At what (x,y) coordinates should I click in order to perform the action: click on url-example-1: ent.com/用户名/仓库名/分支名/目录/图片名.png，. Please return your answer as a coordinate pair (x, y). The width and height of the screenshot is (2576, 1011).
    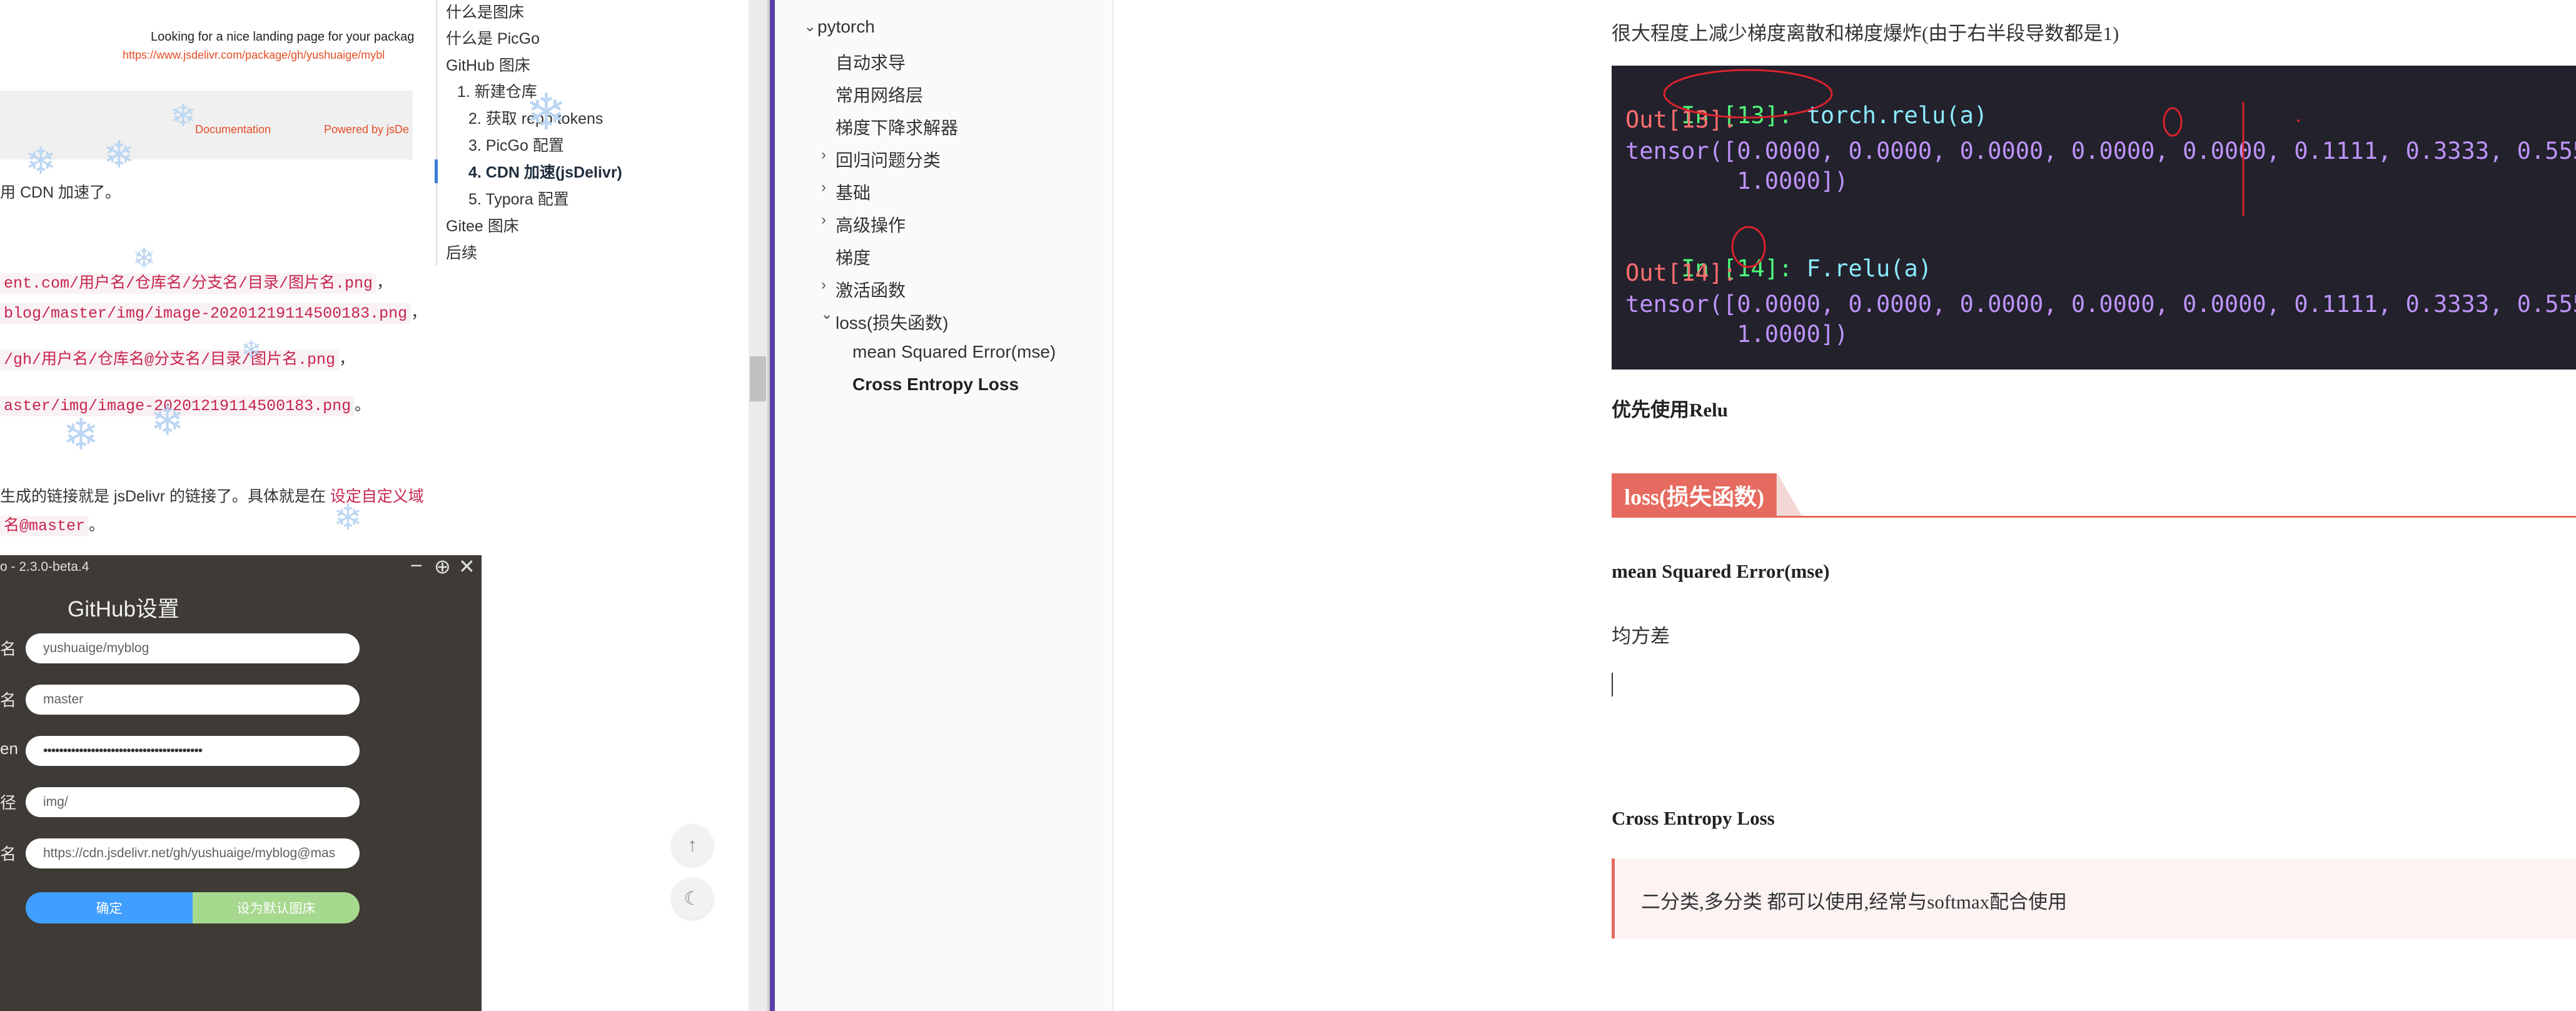
    Looking at the image, I should click on (196, 282).